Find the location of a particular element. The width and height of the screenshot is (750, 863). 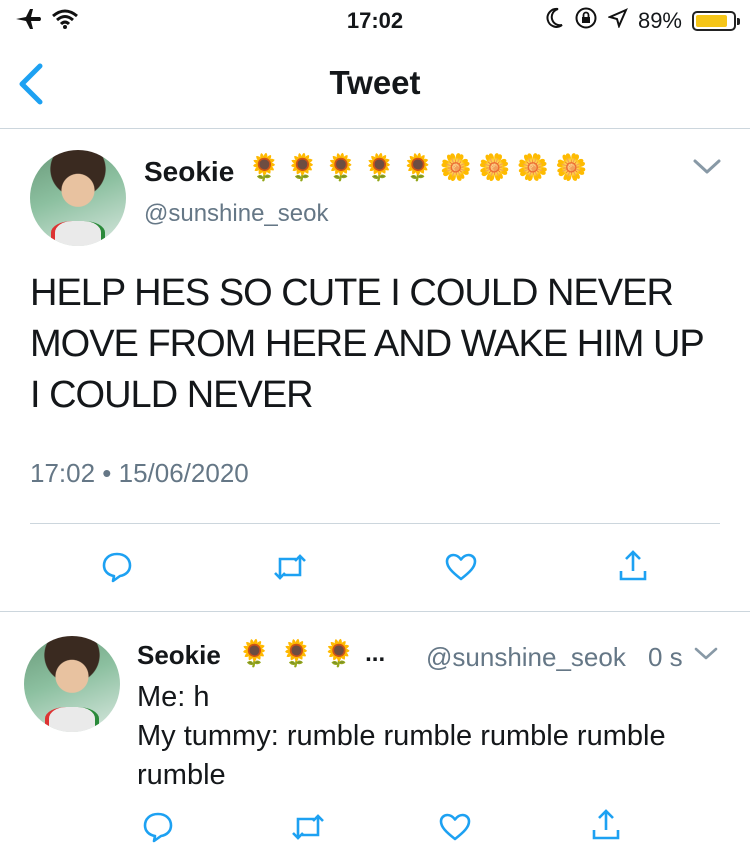

reply-author-name: Seokie is located at coordinates (179, 655).